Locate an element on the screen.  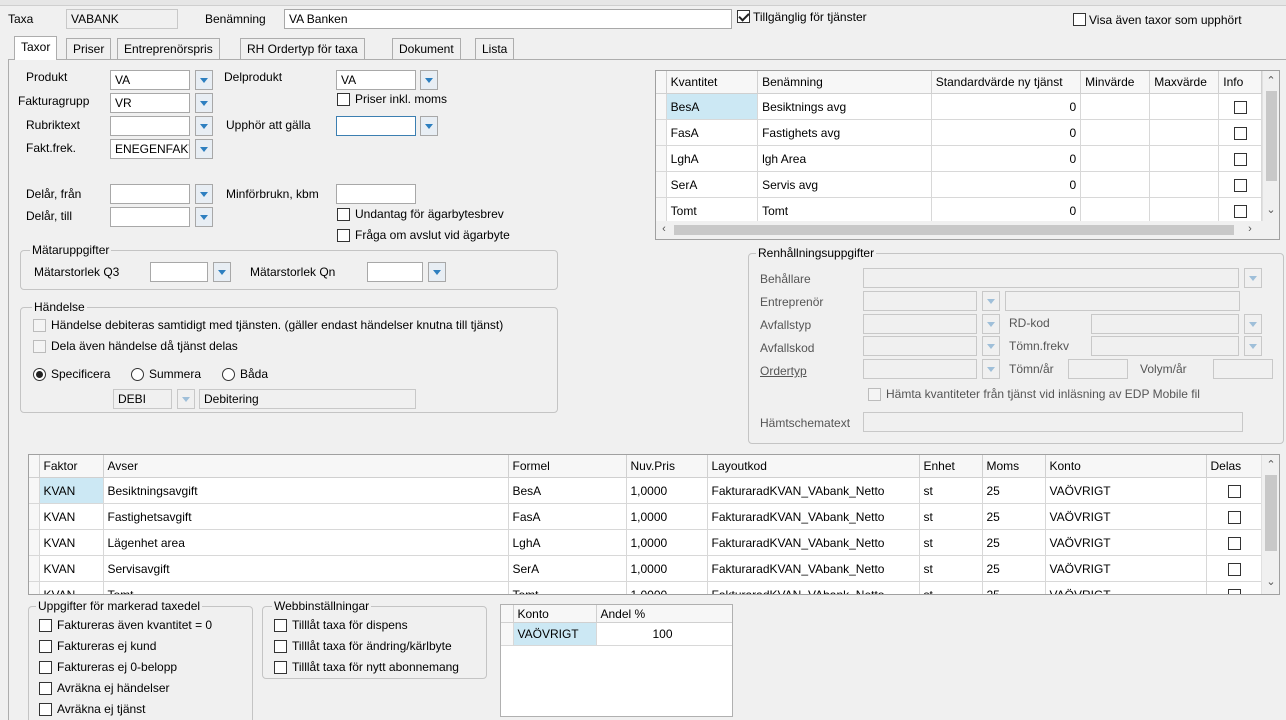
col-minvarde: Minvärde is located at coordinates (1115, 82).